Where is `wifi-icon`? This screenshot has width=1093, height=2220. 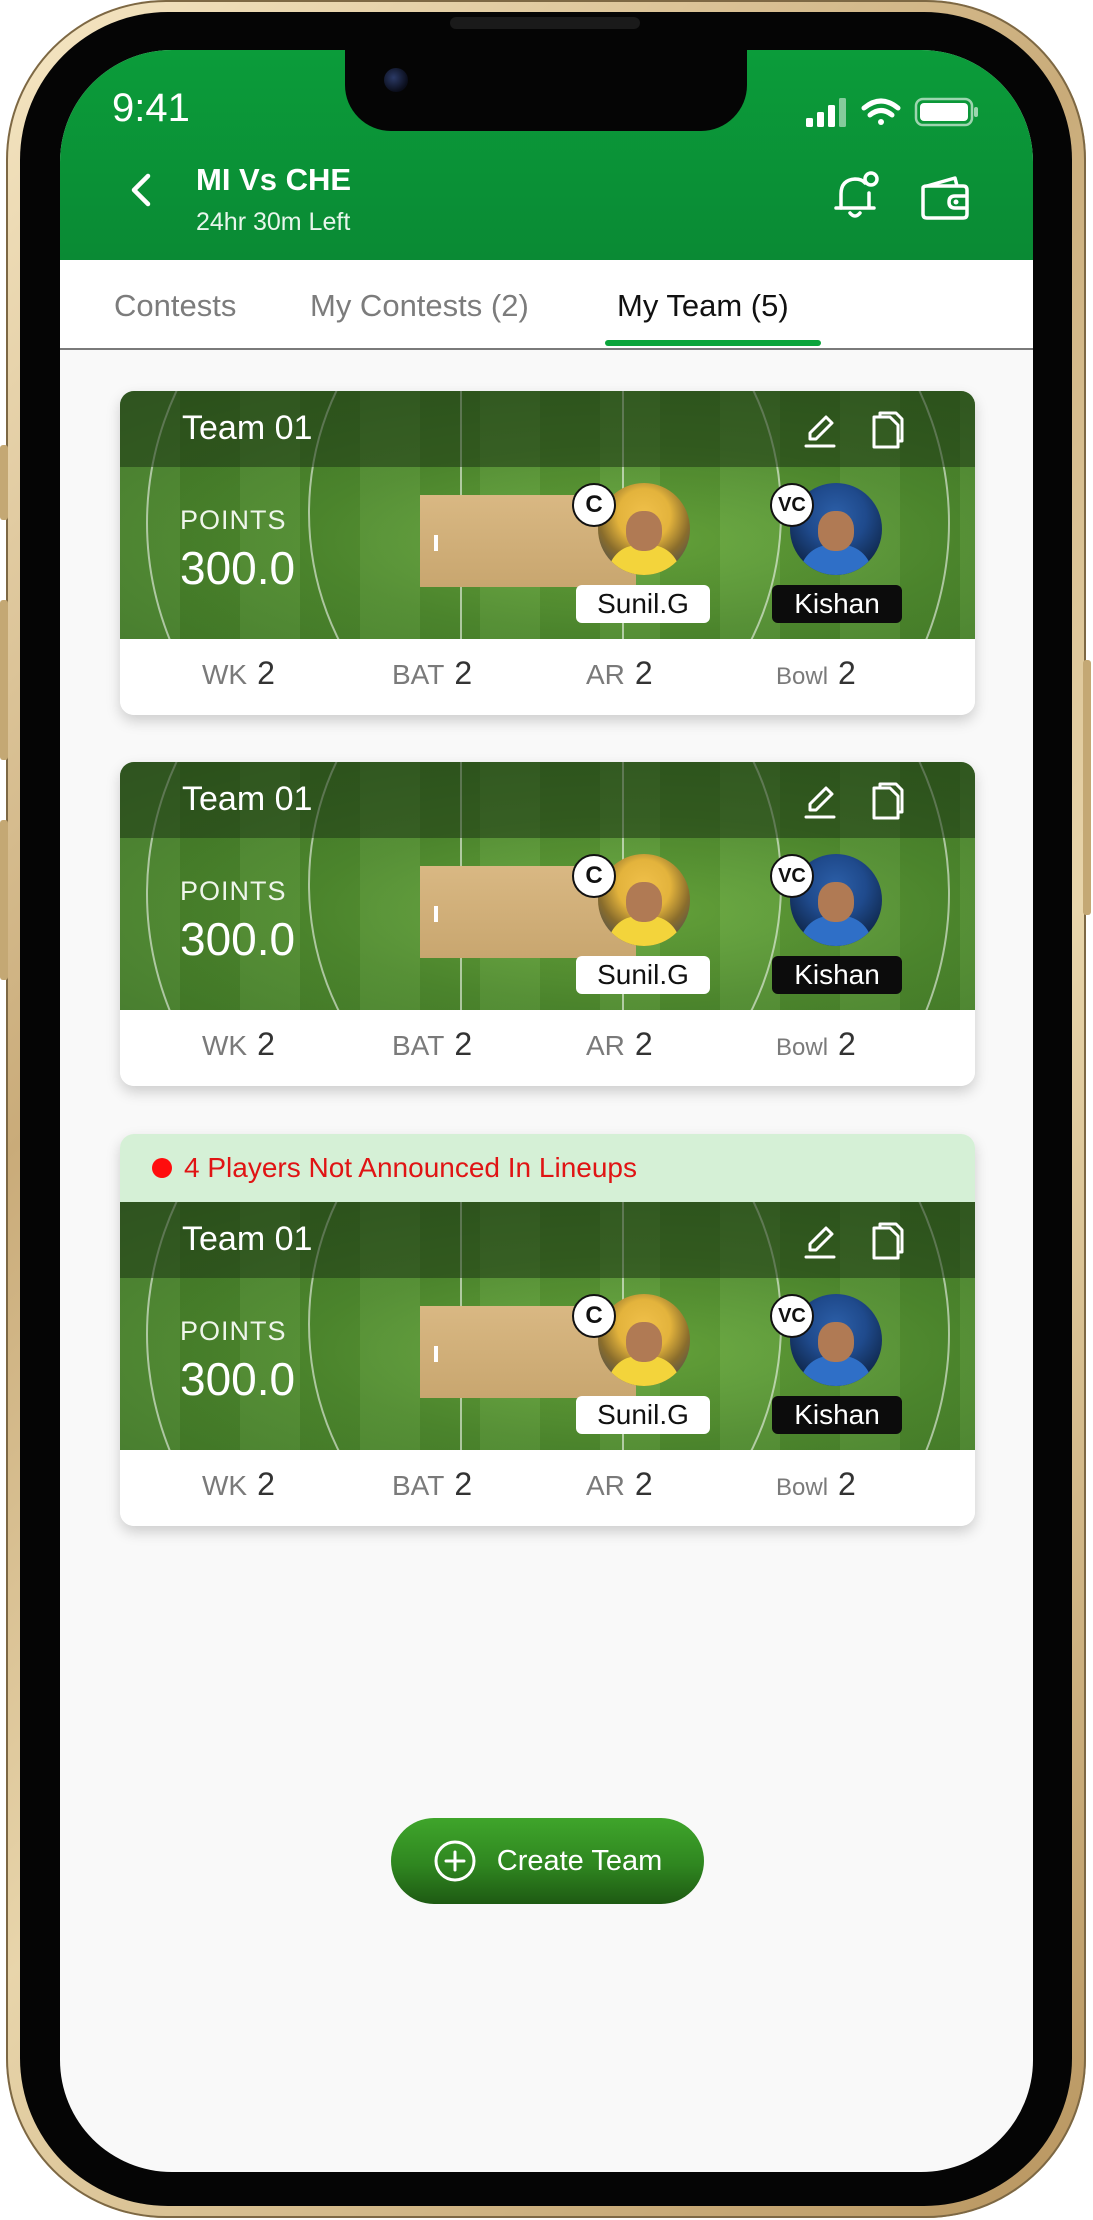
wifi-icon is located at coordinates (881, 111).